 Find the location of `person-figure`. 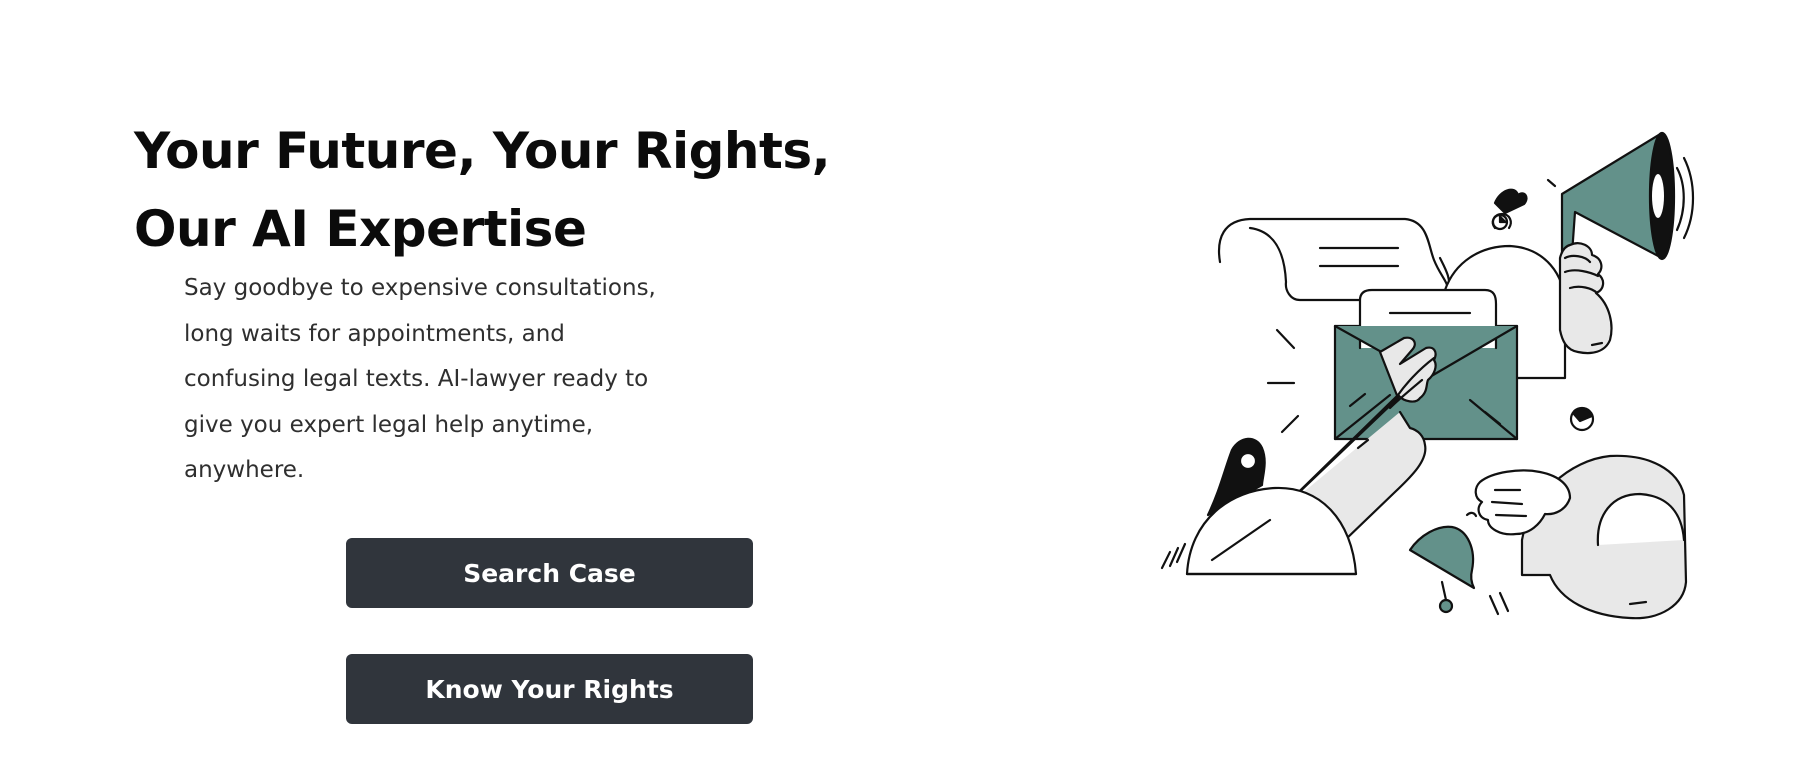

person-figure is located at coordinates (1581, 537).